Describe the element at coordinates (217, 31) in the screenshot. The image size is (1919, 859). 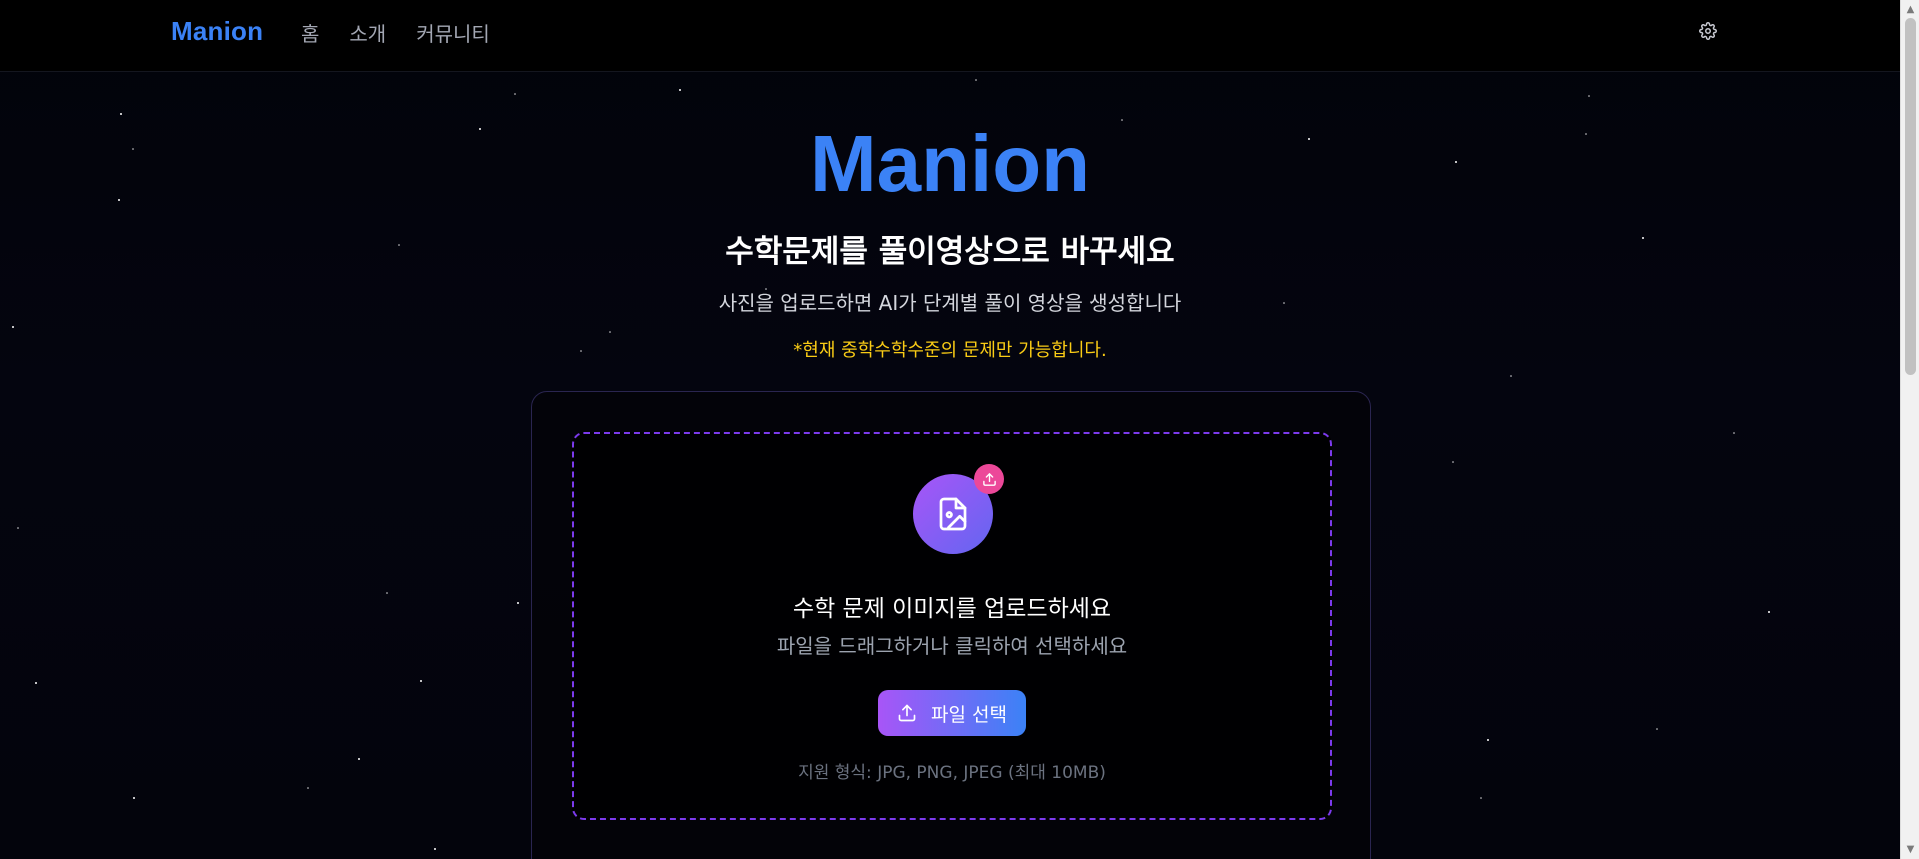
I see `brand-logo: Manion` at that location.